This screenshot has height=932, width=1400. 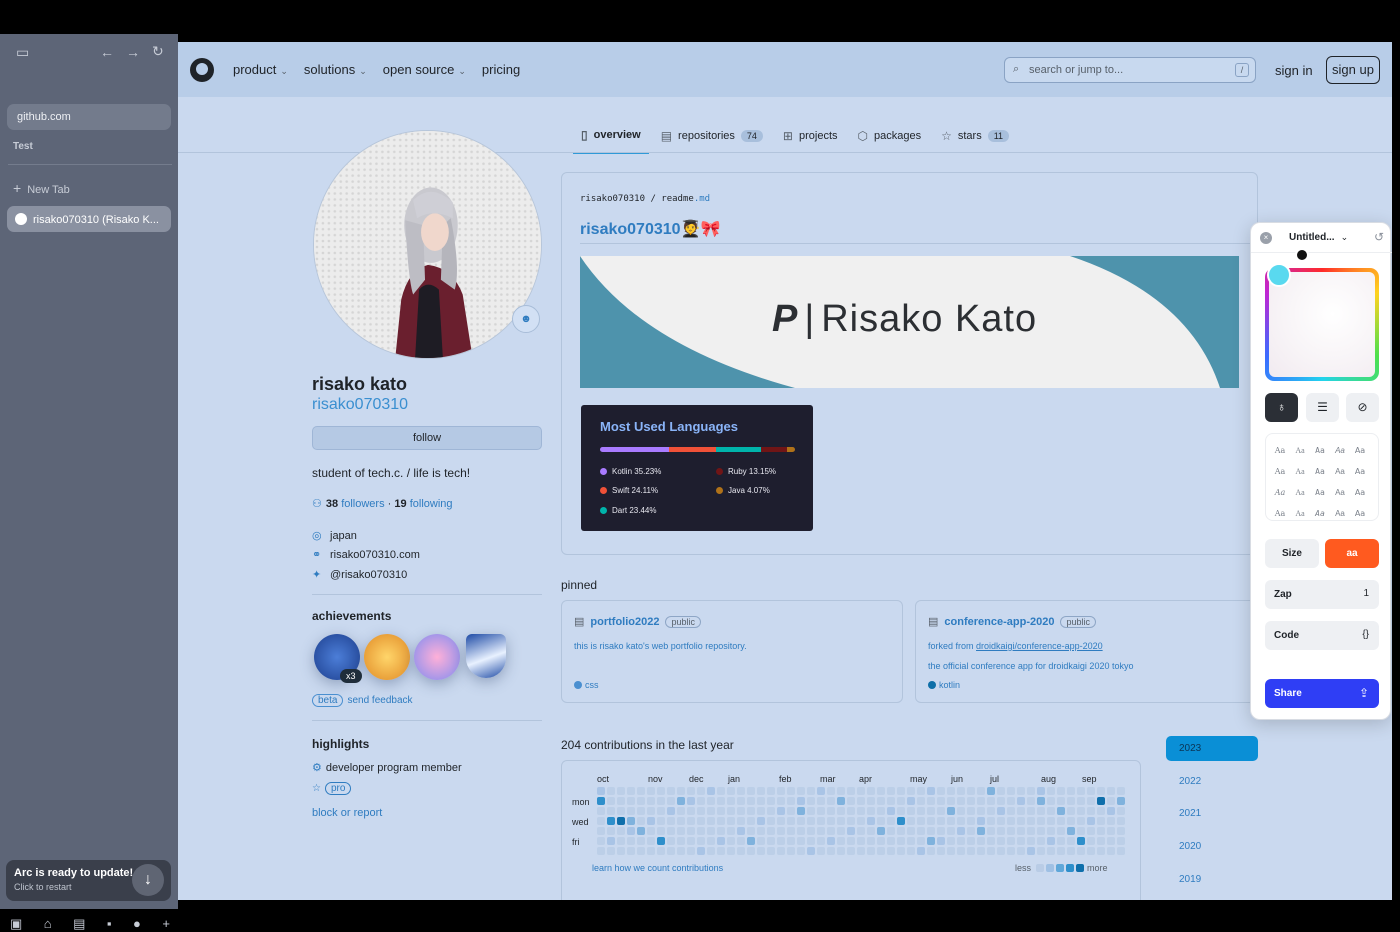 I want to click on tab-packages: ⬡ packages, so click(x=890, y=139).